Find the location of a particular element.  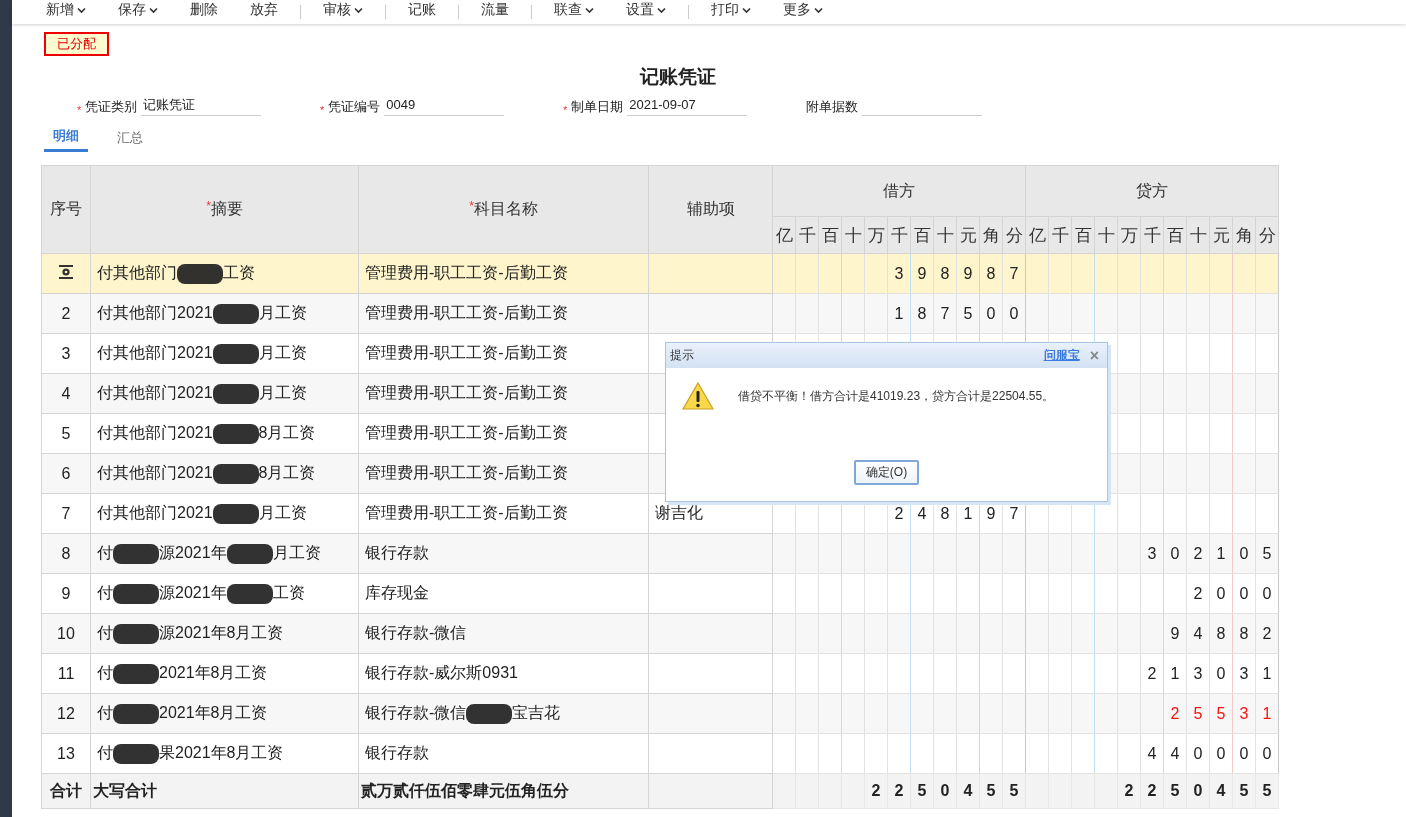

row-number: 11 is located at coordinates (66, 673).